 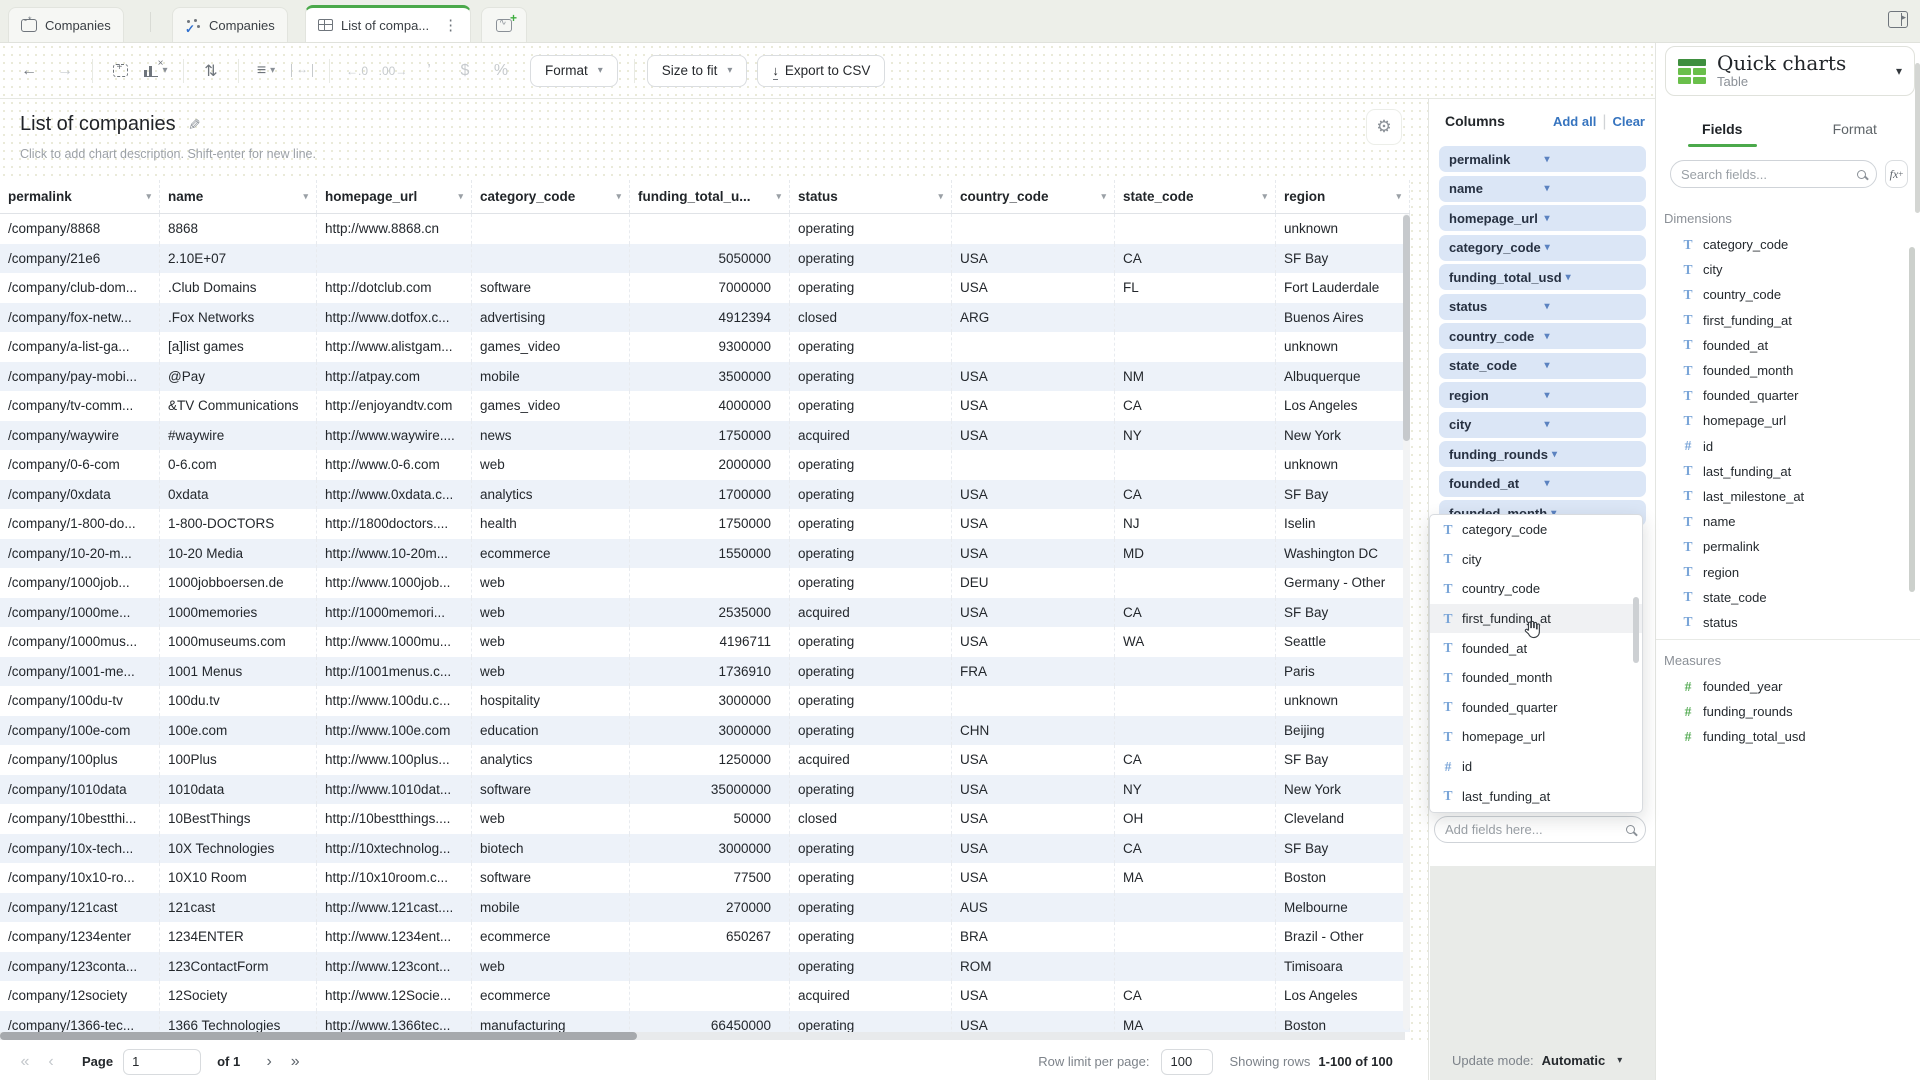 What do you see at coordinates (1536, 796) in the screenshot?
I see `dropdown-item-last_funding_at: Tlast_funding_at` at bounding box center [1536, 796].